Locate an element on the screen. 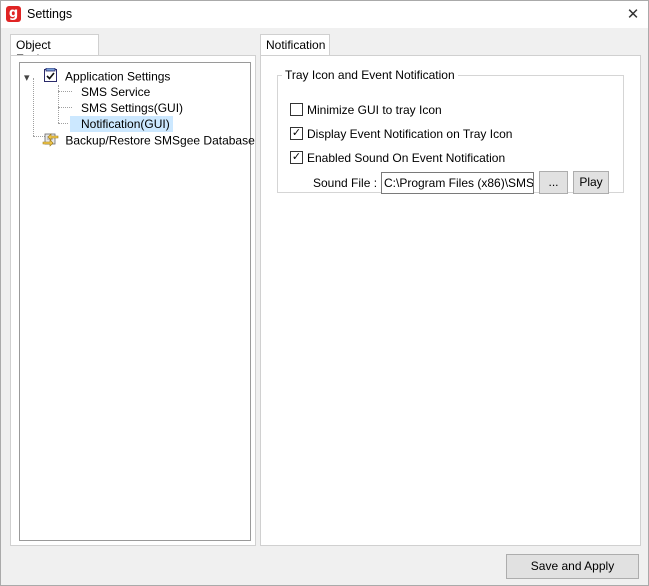  tree-label: Backup/Restore SMSgee Database is located at coordinates (160, 140).